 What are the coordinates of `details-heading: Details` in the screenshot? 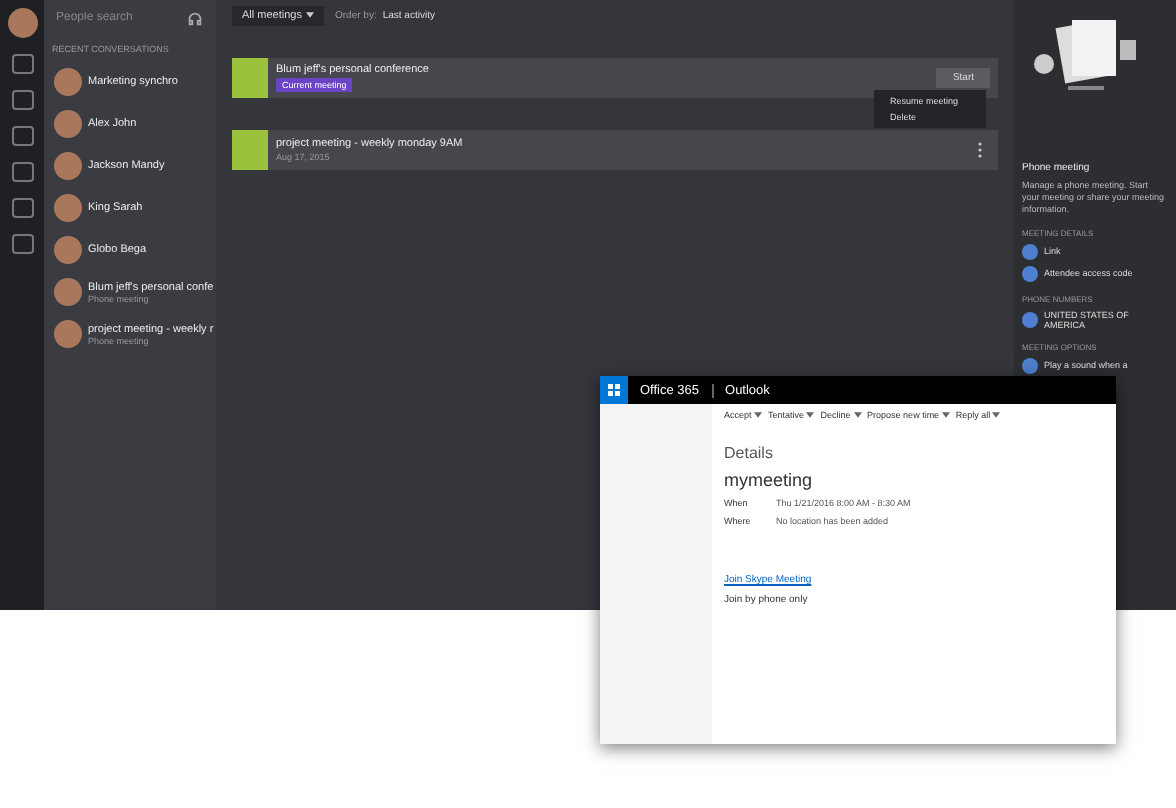 It's located at (749, 453).